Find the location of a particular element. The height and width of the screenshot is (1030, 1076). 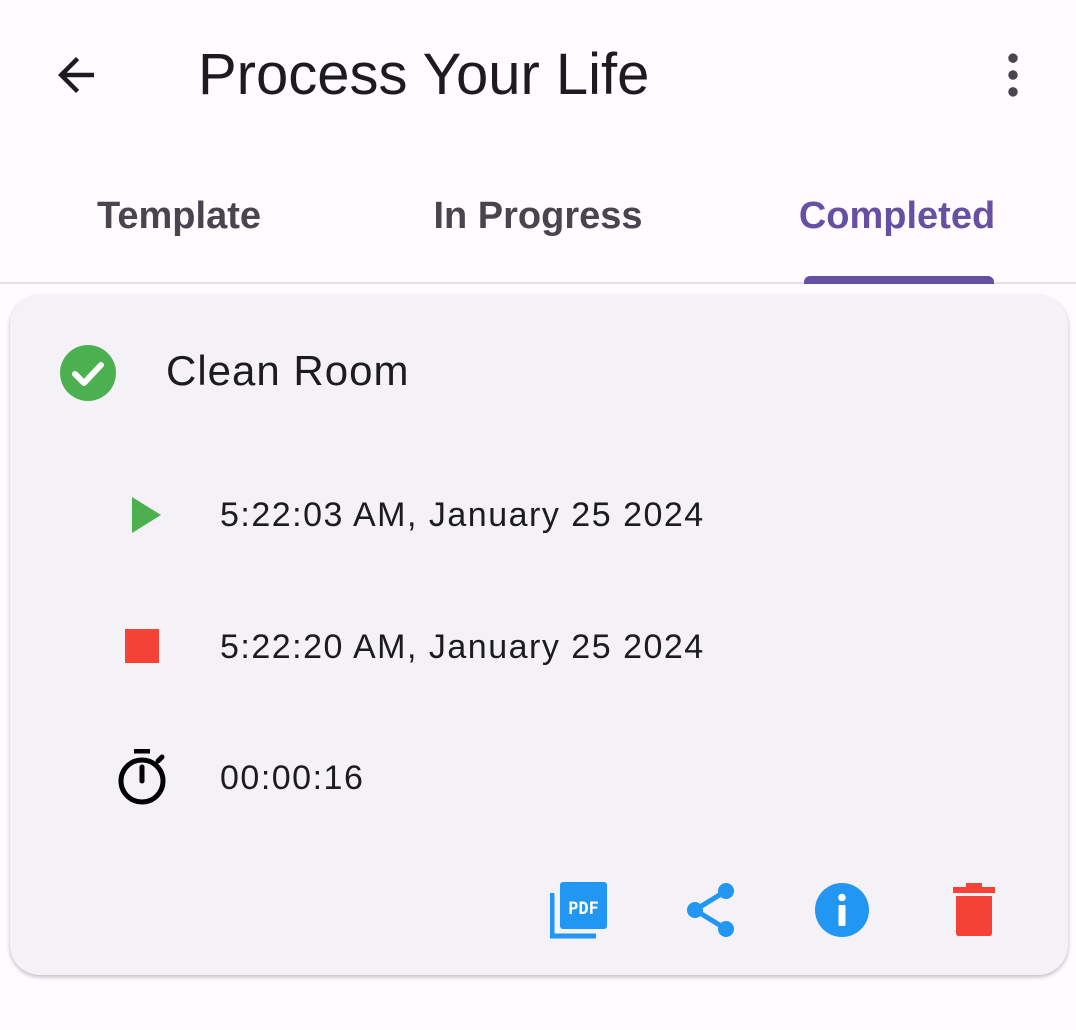

export-pdf-button: PDF is located at coordinates (579, 910).